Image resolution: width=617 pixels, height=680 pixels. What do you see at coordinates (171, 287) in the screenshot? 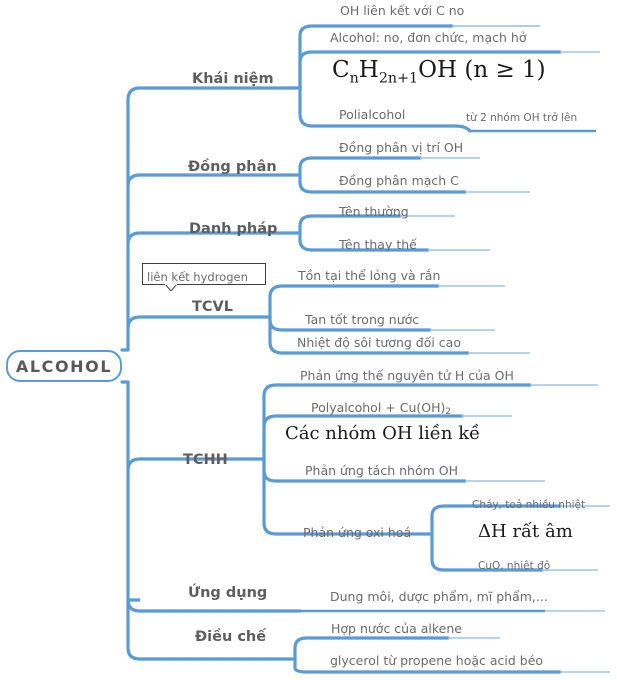
I see `callout-pointer` at bounding box center [171, 287].